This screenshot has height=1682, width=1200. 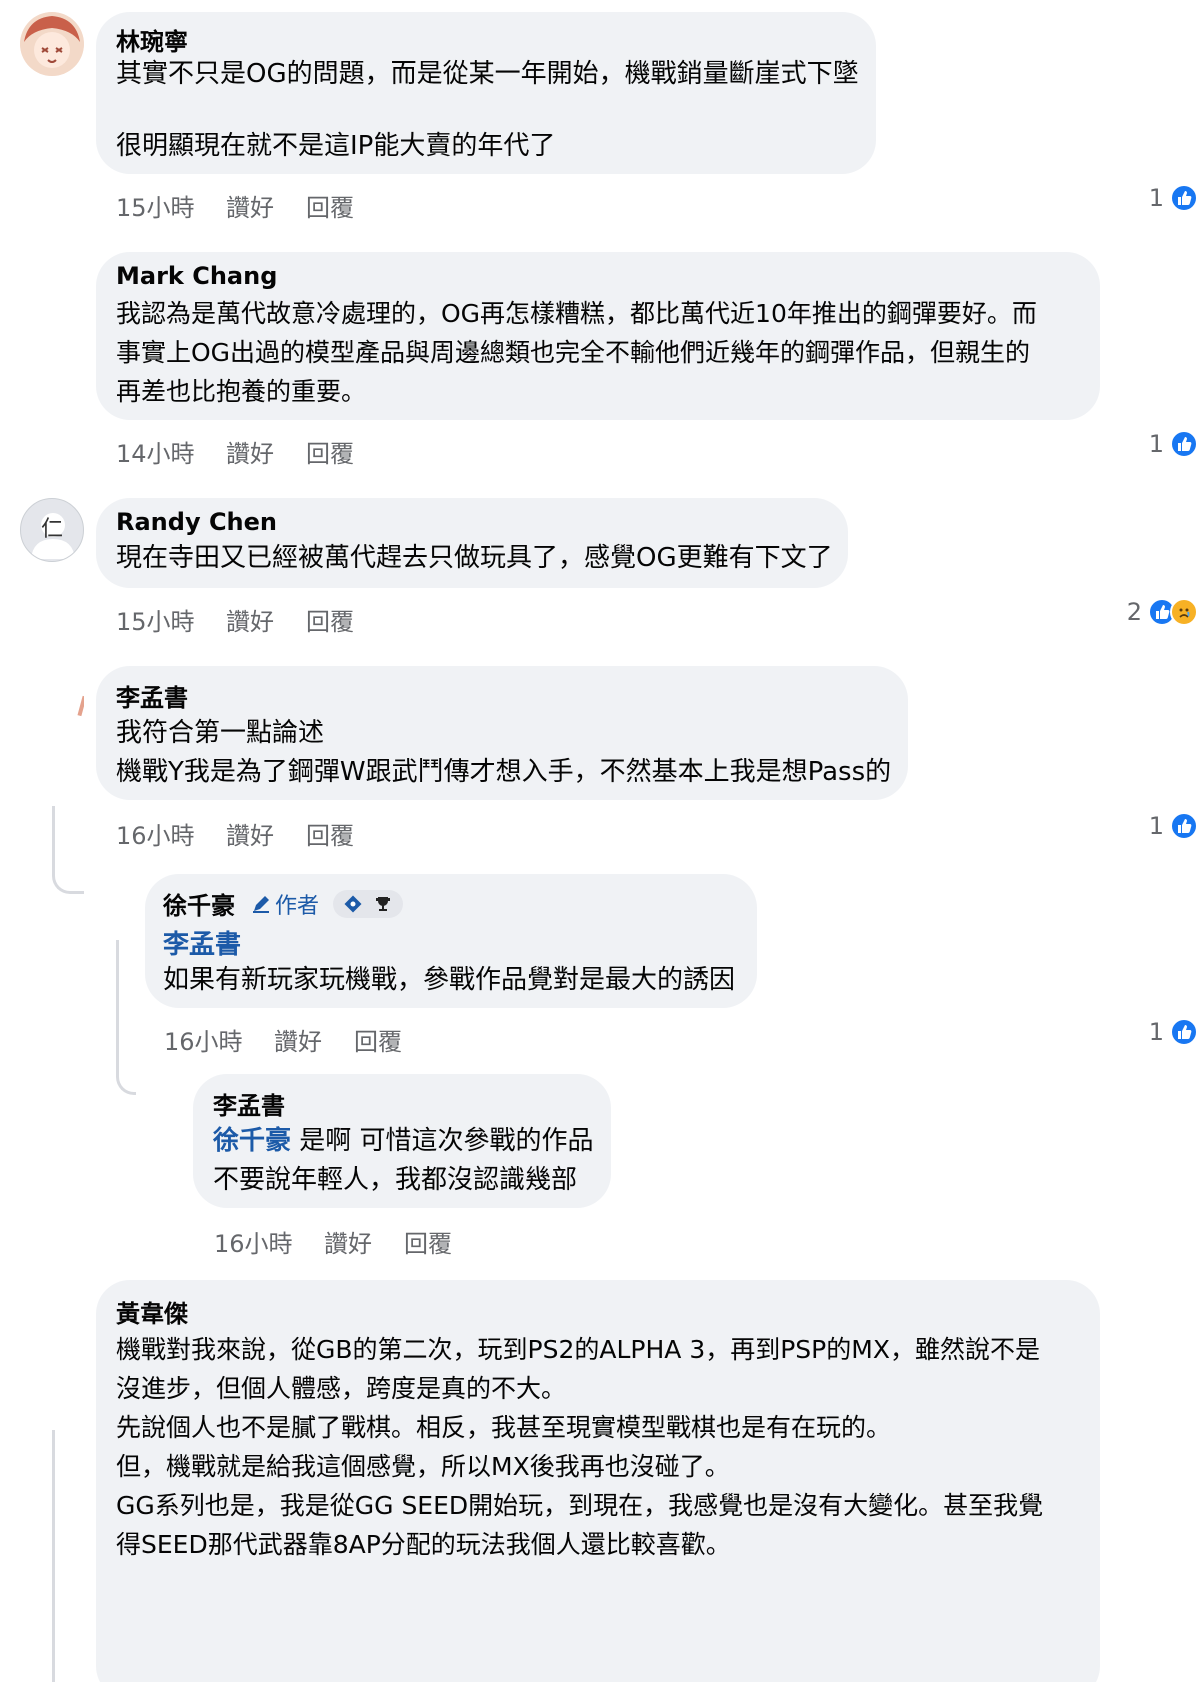 I want to click on reply-bubble: 李孟書 徐千豪 是啊 可惜這次參戰的作品 不要說年輕人，我都沒認識幾部, so click(x=402, y=1141).